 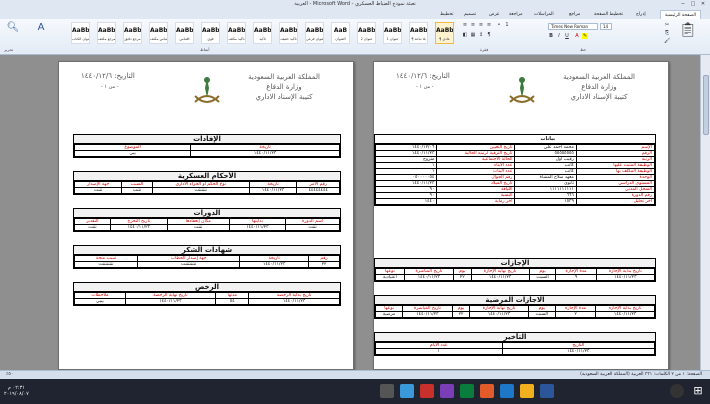 What do you see at coordinates (544, 14) in the screenshot?
I see `tab-mailings: المراسلات` at bounding box center [544, 14].